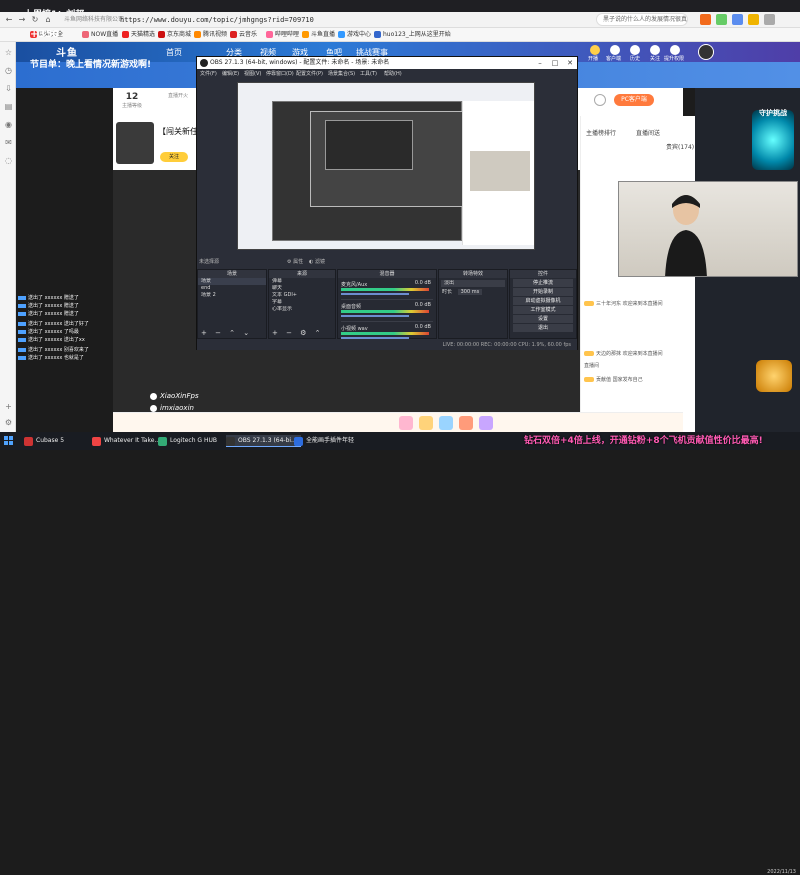  Describe the element at coordinates (48, 20) in the screenshot. I see `home-icon: ⌂` at that location.